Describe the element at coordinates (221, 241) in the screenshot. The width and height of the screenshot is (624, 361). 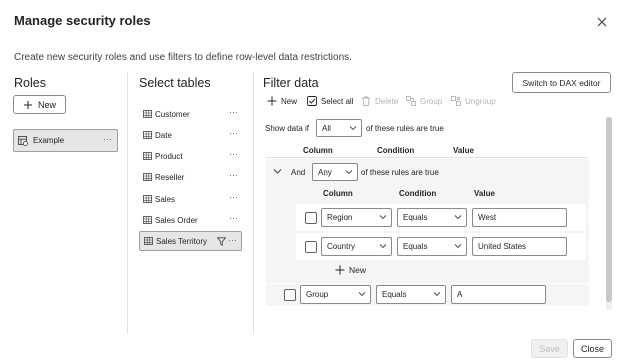
I see `filter-icon` at that location.